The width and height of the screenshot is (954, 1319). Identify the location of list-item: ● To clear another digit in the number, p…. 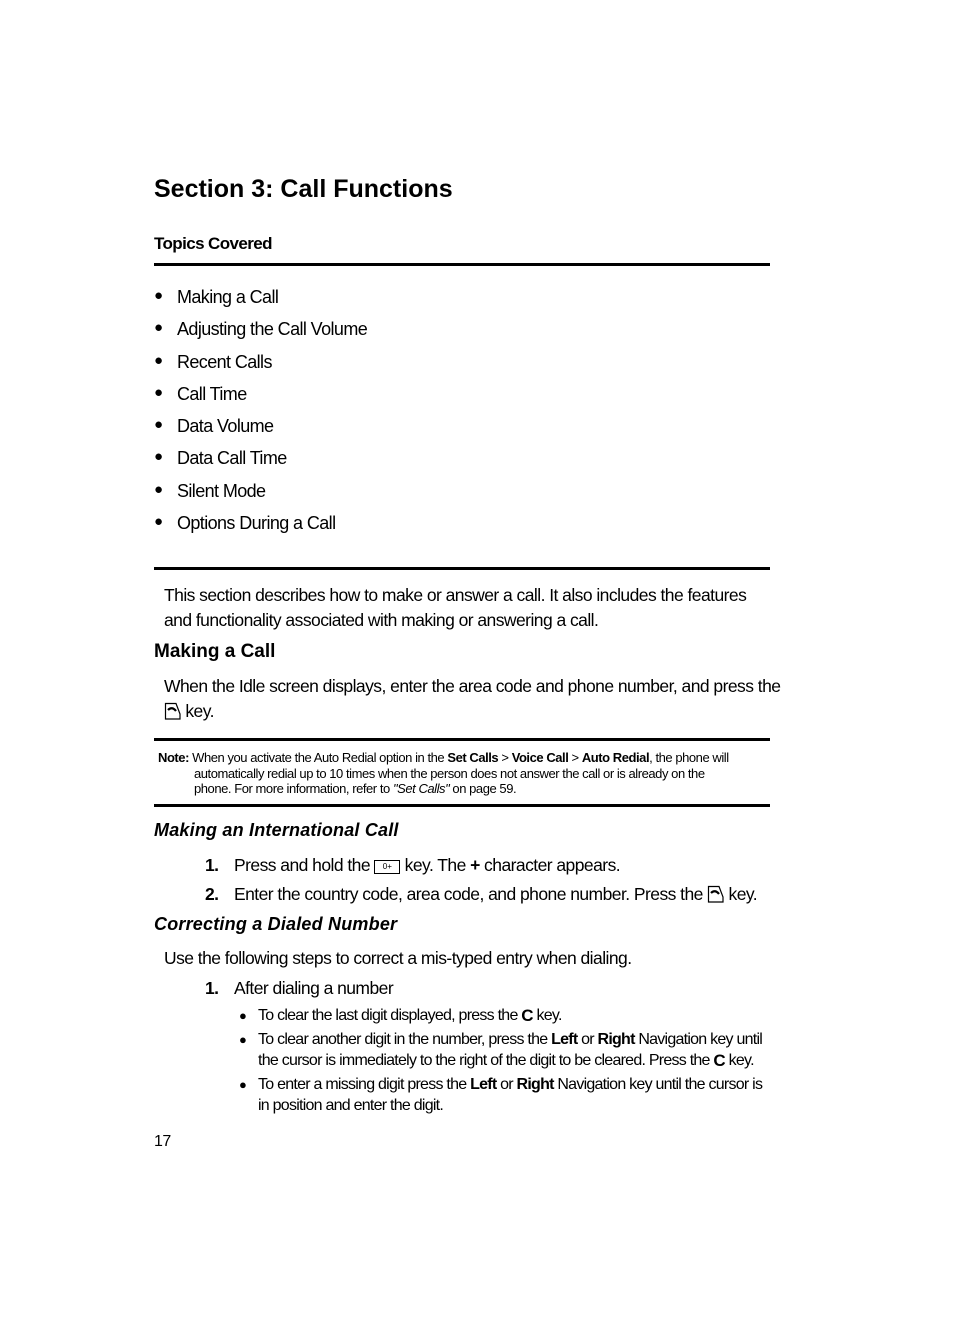
(501, 1050).